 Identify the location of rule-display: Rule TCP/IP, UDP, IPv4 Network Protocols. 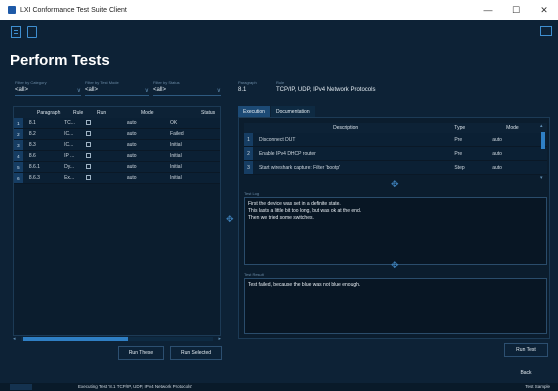
(325, 86).